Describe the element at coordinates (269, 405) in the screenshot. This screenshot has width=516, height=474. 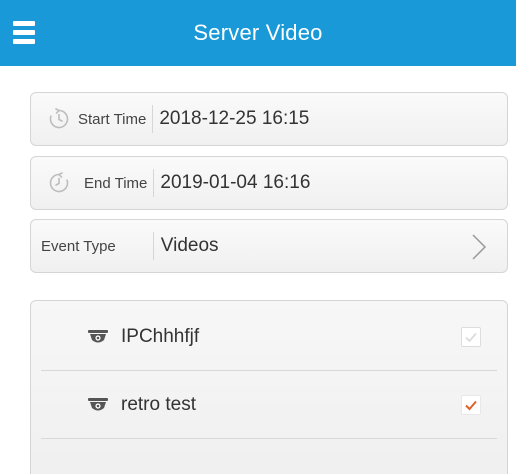
I see `device-row-retro-test: retro test` at that location.